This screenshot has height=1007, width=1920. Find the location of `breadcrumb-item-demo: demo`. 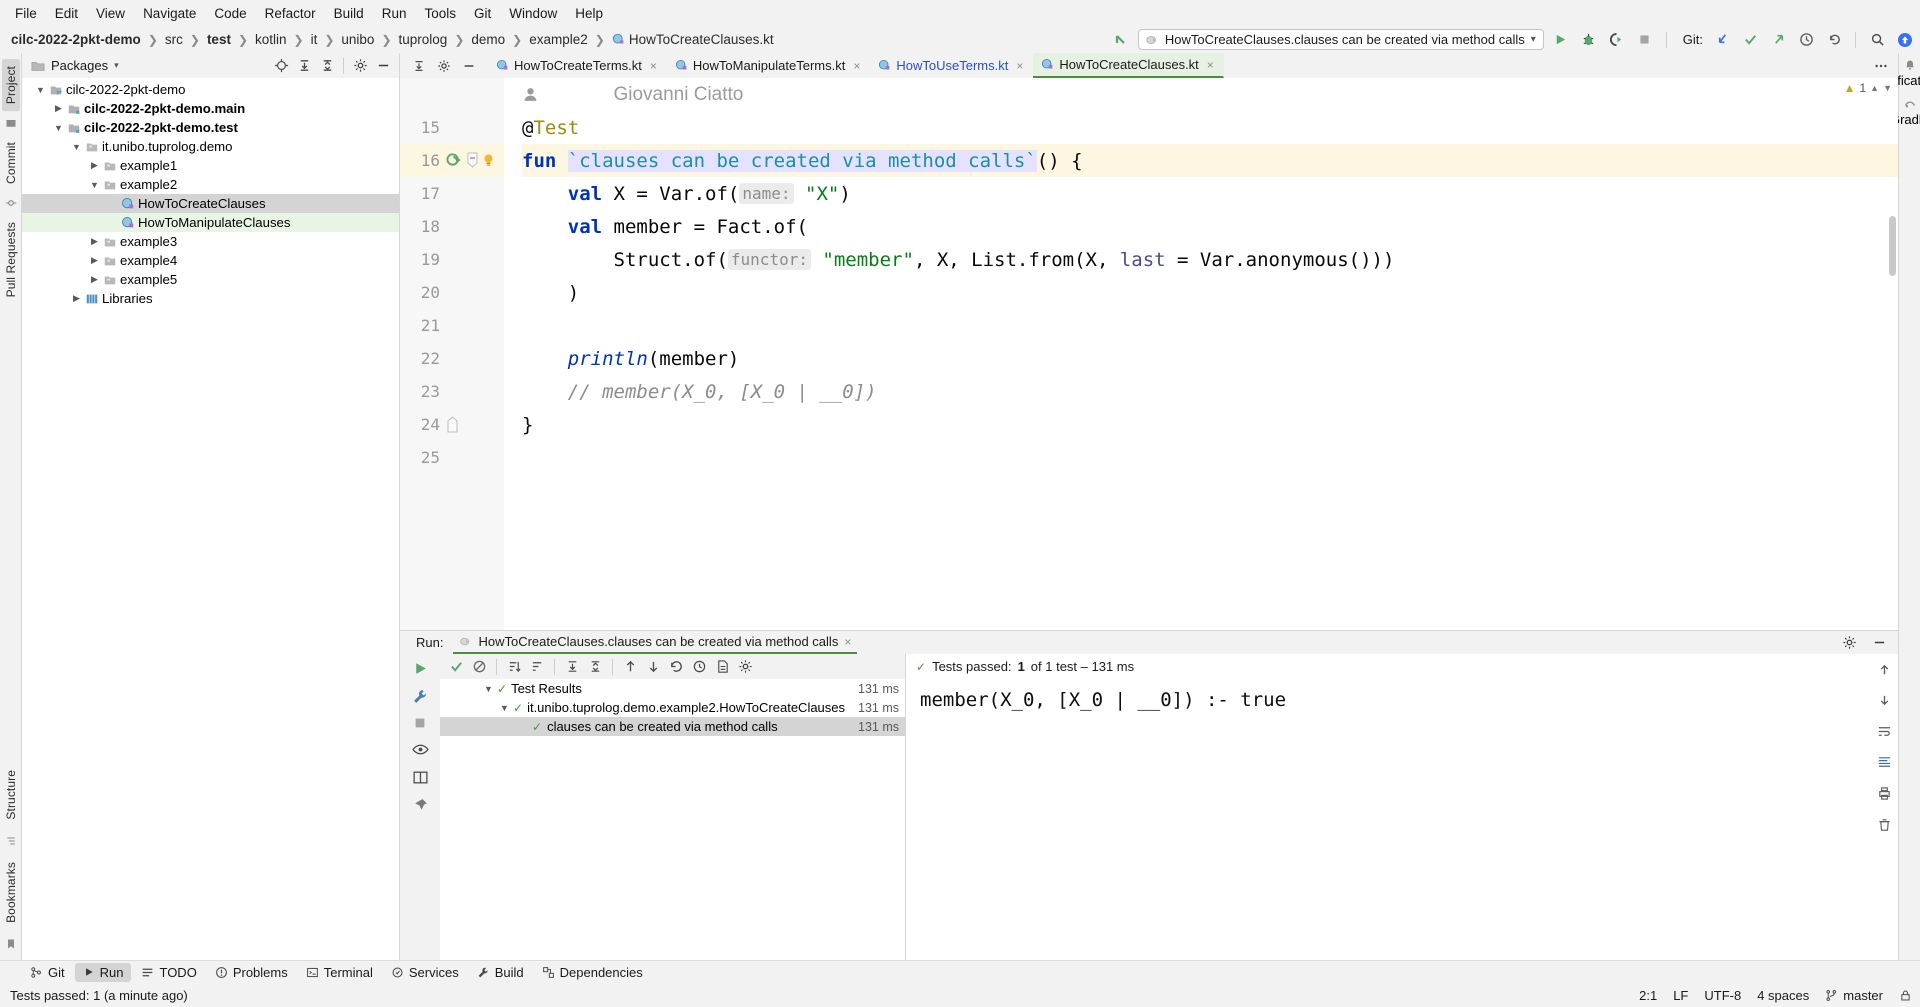

breadcrumb-item-demo: demo is located at coordinates (488, 39).